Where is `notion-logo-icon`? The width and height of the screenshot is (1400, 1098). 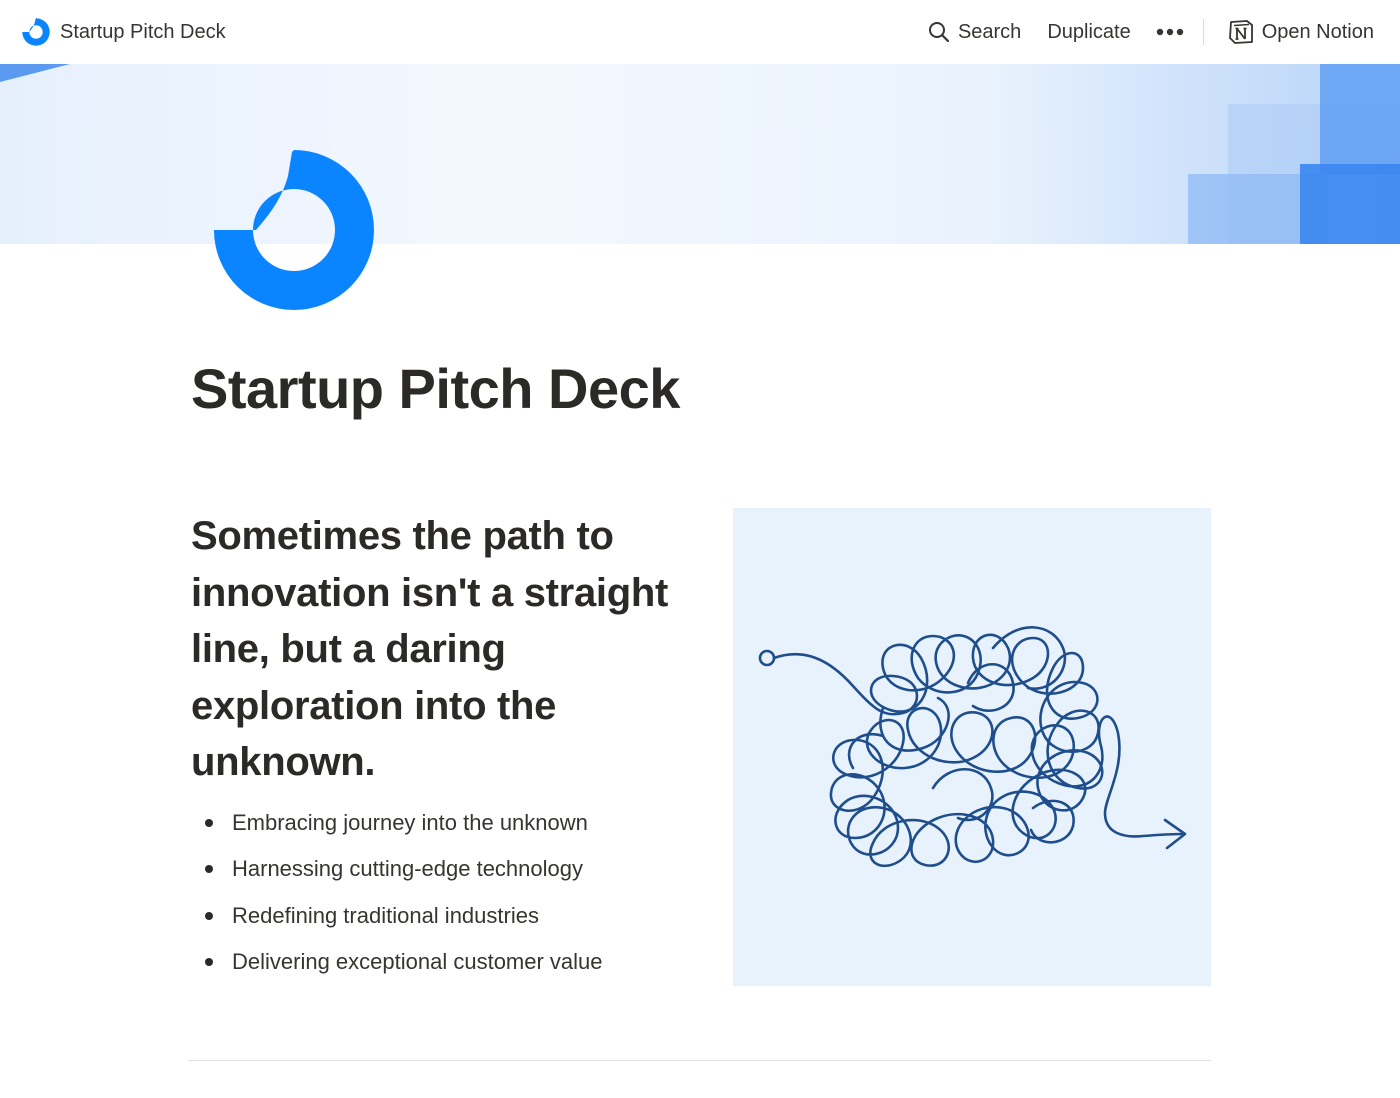 notion-logo-icon is located at coordinates (1240, 32).